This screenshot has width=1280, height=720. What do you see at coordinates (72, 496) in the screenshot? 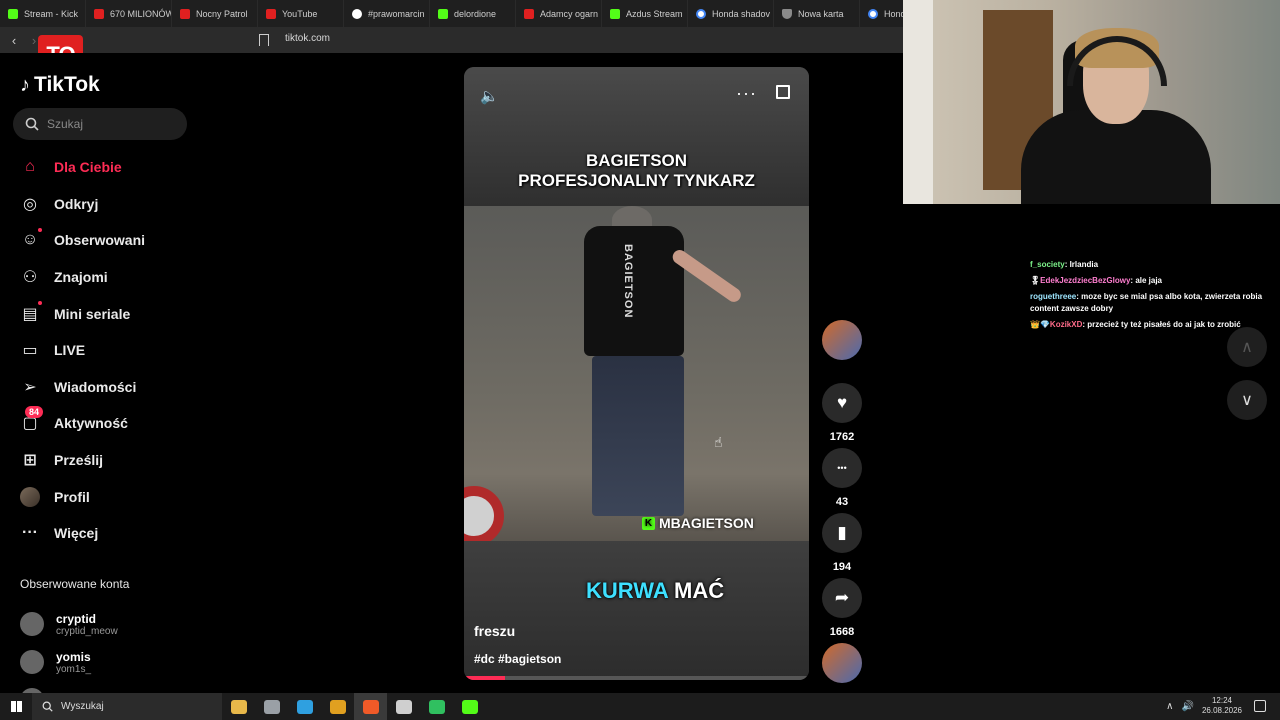
I see `nav-item-label: Profil` at bounding box center [72, 496].